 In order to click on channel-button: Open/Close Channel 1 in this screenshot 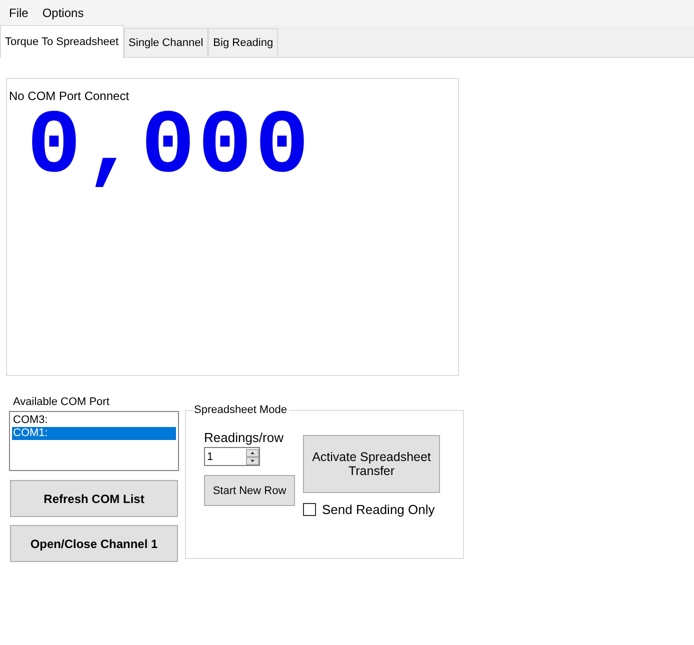, I will do `click(94, 543)`.